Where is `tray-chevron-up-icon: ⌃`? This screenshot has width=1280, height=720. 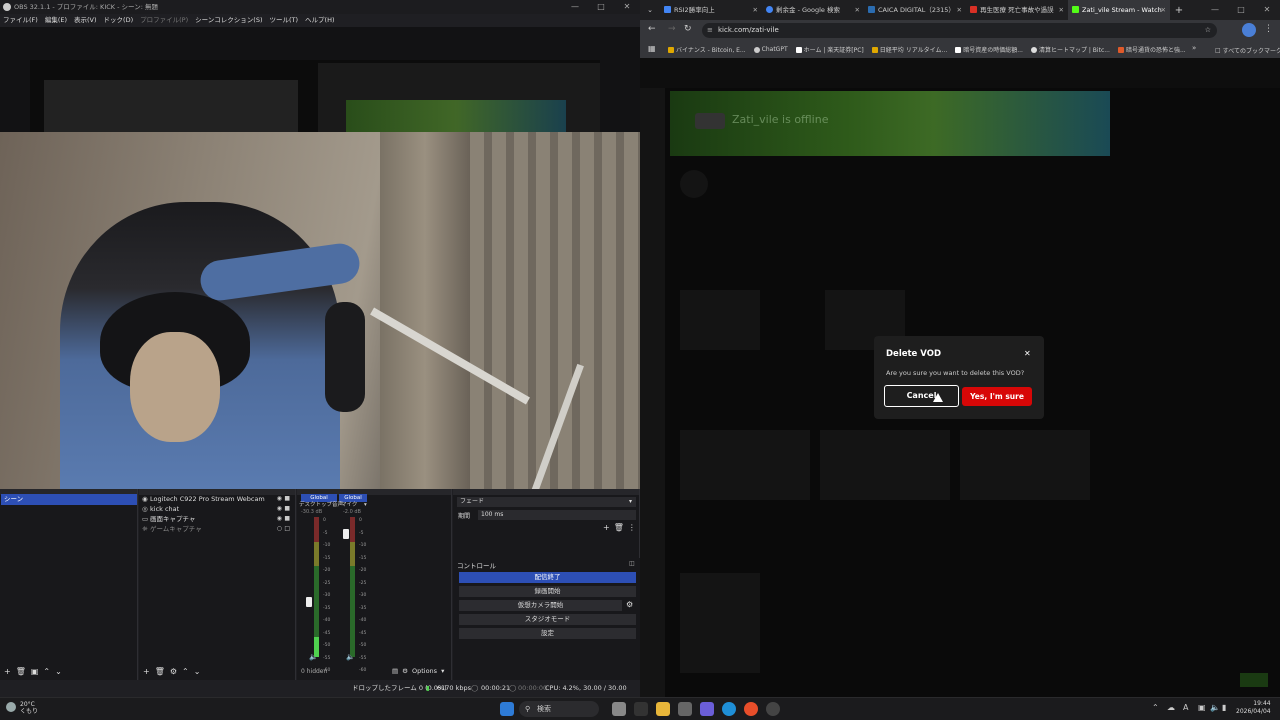
tray-chevron-up-icon: ⌃ is located at coordinates (1155, 707).